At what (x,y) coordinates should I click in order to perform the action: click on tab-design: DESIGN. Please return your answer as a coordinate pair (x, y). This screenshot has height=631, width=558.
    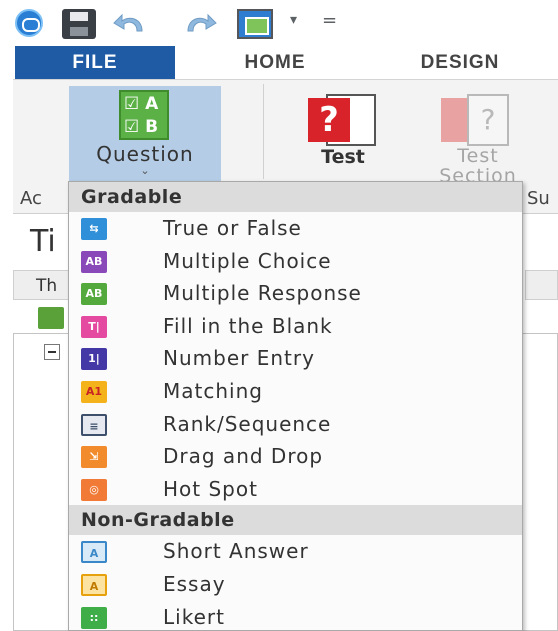
    Looking at the image, I should click on (460, 62).